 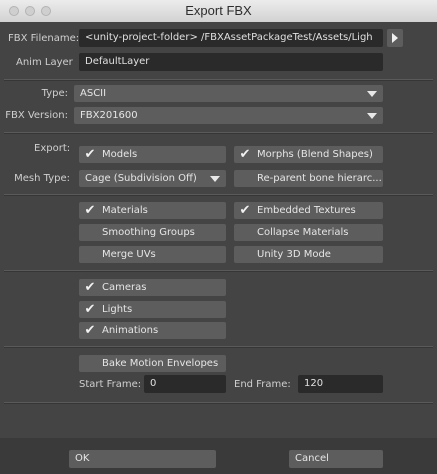 I want to click on mesh-type-label: Mesh Type:, so click(x=42, y=178).